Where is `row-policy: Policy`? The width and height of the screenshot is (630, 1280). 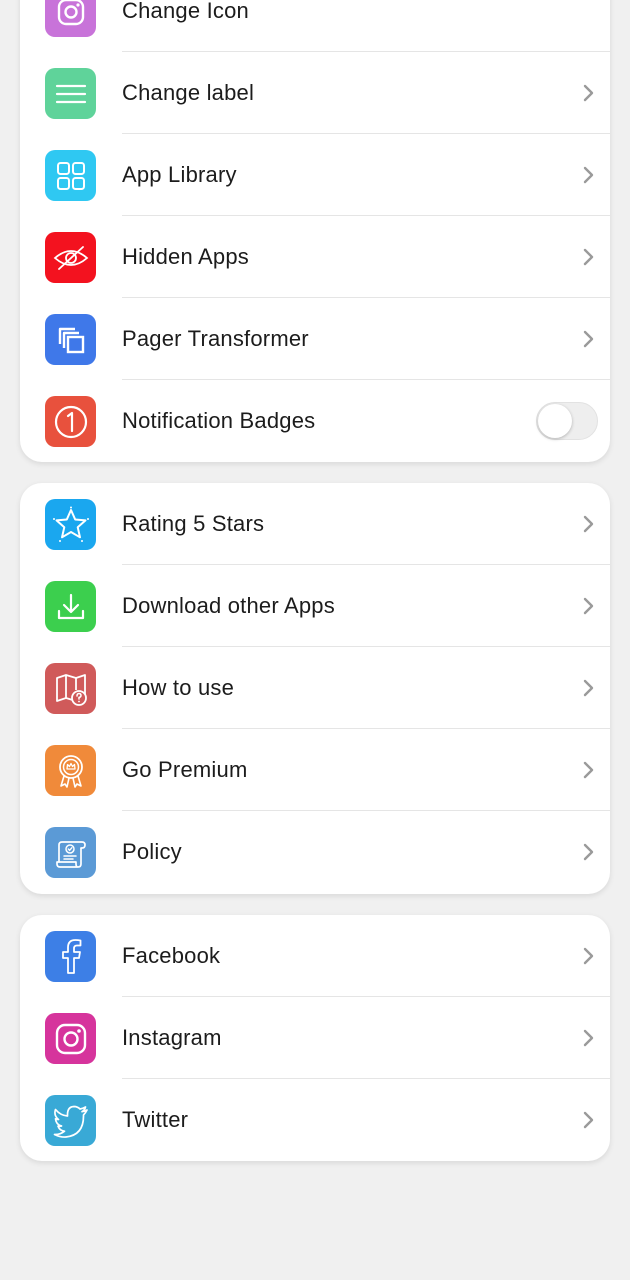
row-policy: Policy is located at coordinates (315, 852).